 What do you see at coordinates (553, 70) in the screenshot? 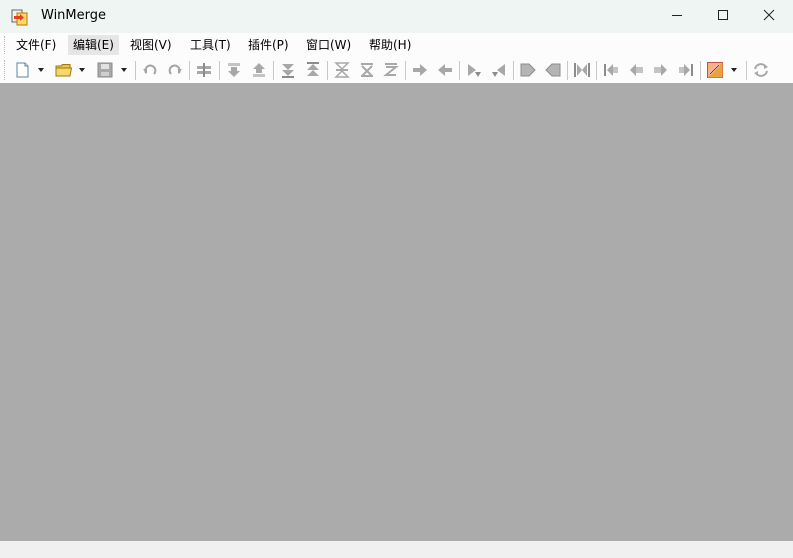
I see `copy-all-left-icon` at bounding box center [553, 70].